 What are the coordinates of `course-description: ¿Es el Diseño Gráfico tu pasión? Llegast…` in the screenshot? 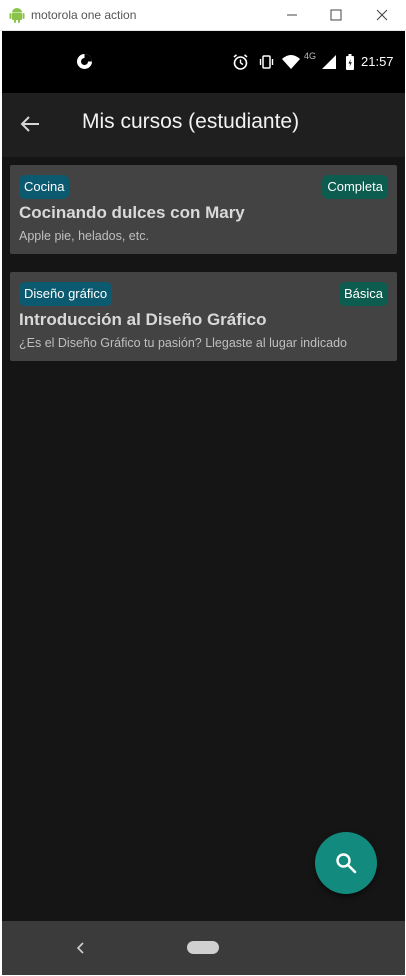 It's located at (183, 343).